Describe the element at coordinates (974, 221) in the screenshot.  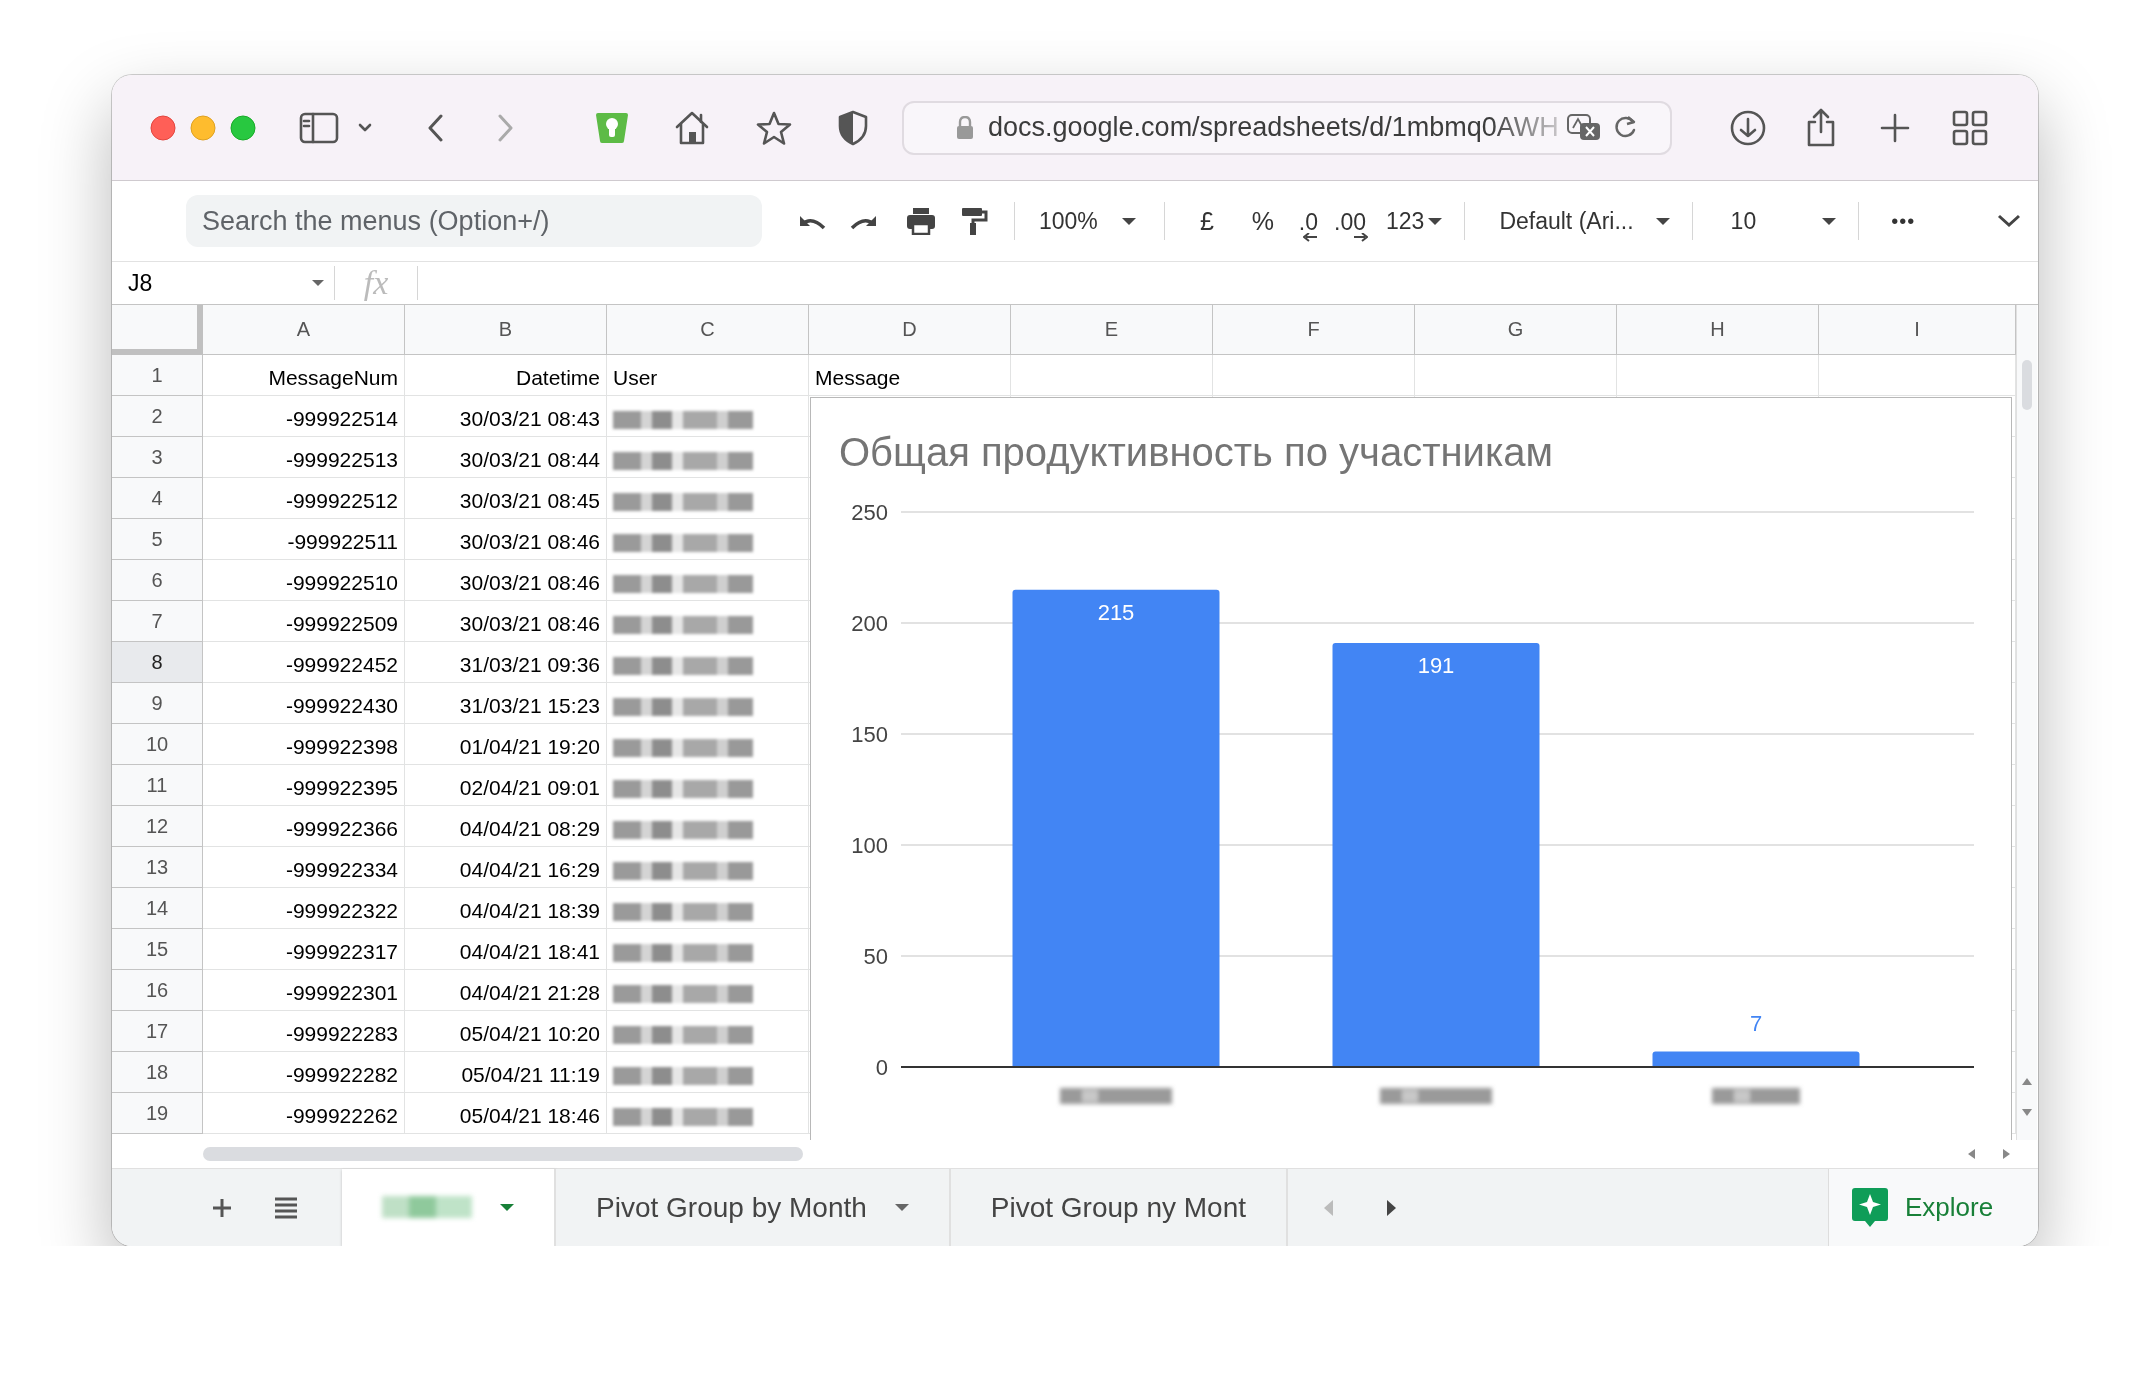
I see `paint-format-icon` at that location.